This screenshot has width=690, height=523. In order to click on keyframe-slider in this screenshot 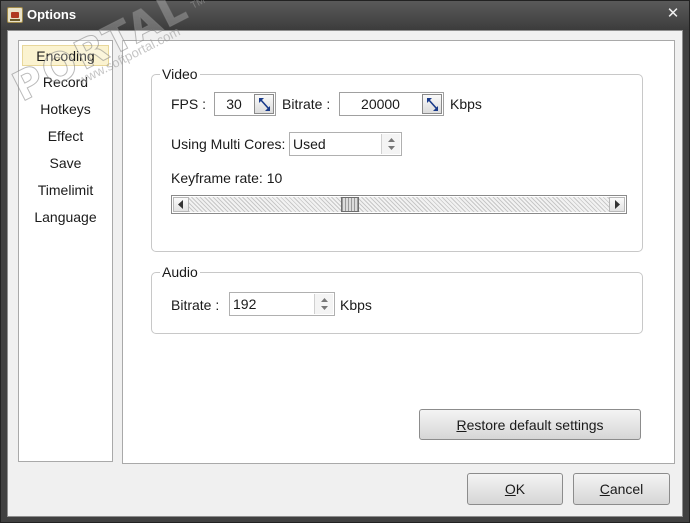, I will do `click(399, 204)`.